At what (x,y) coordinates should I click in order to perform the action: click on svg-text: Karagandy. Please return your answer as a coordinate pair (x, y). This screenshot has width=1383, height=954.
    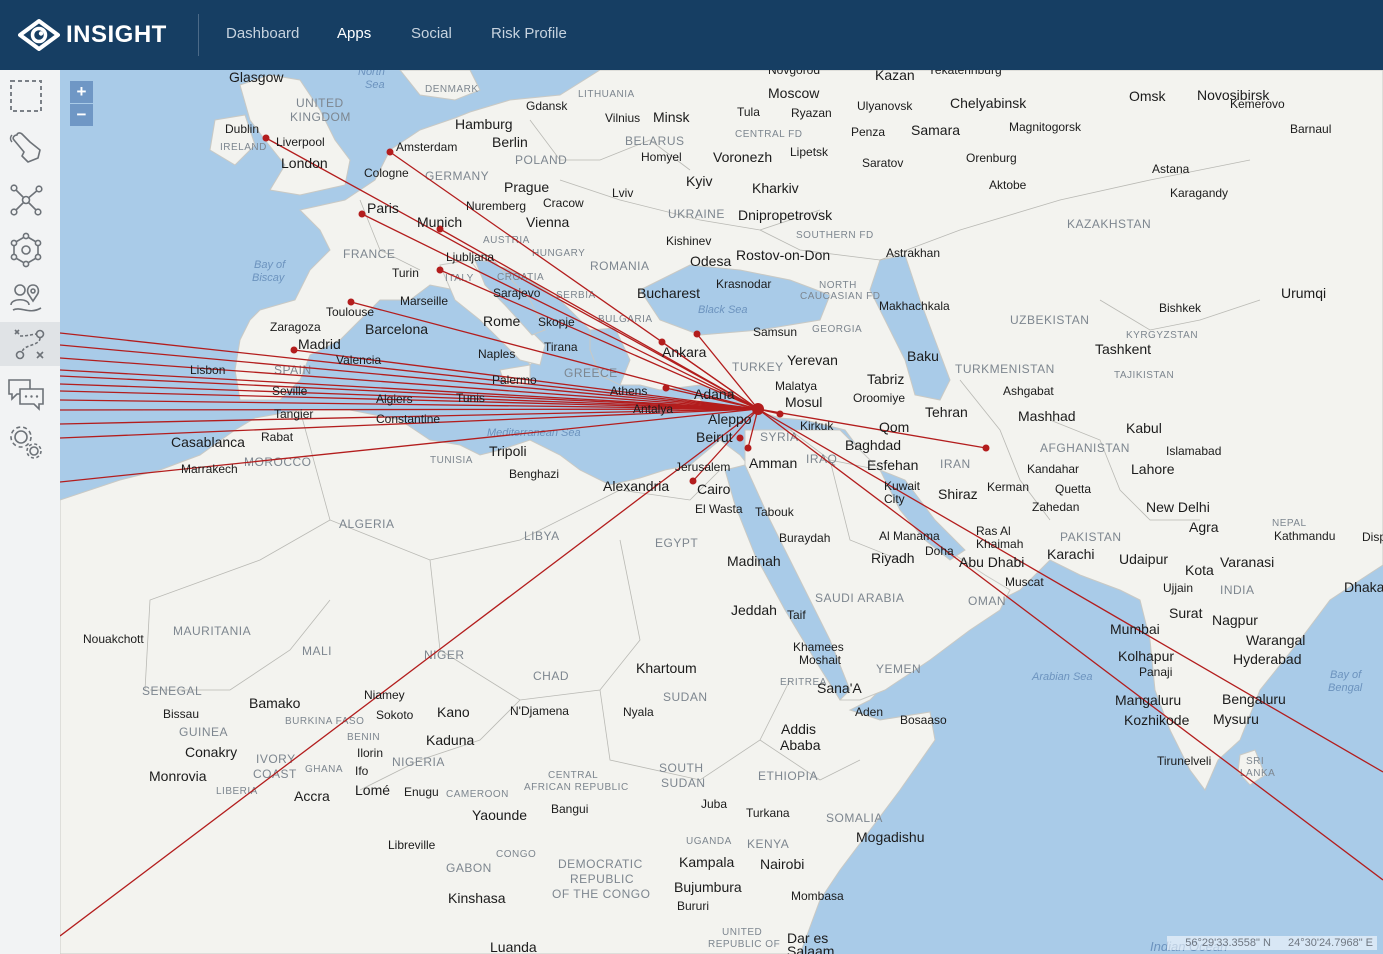
    Looking at the image, I should click on (1199, 193).